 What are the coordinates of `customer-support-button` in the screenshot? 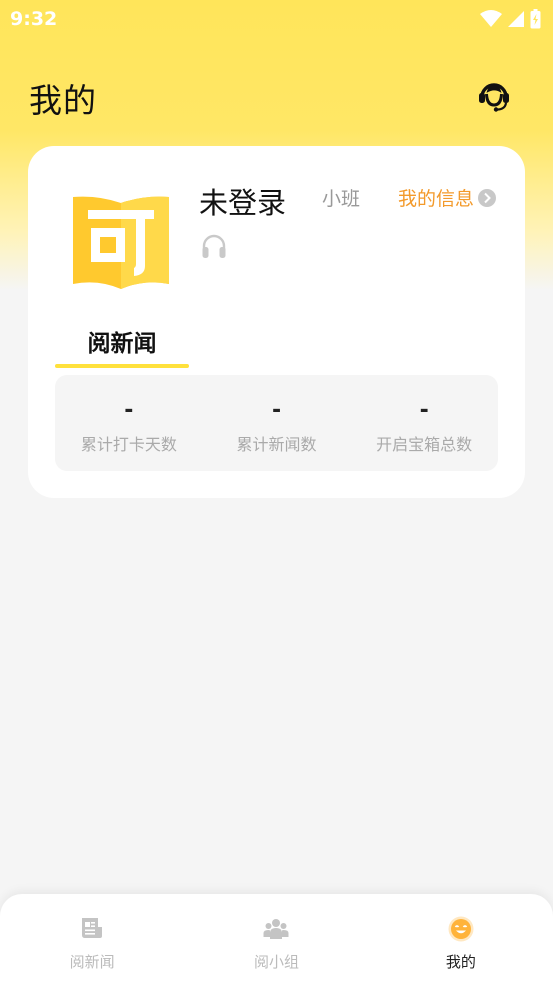 It's located at (494, 95).